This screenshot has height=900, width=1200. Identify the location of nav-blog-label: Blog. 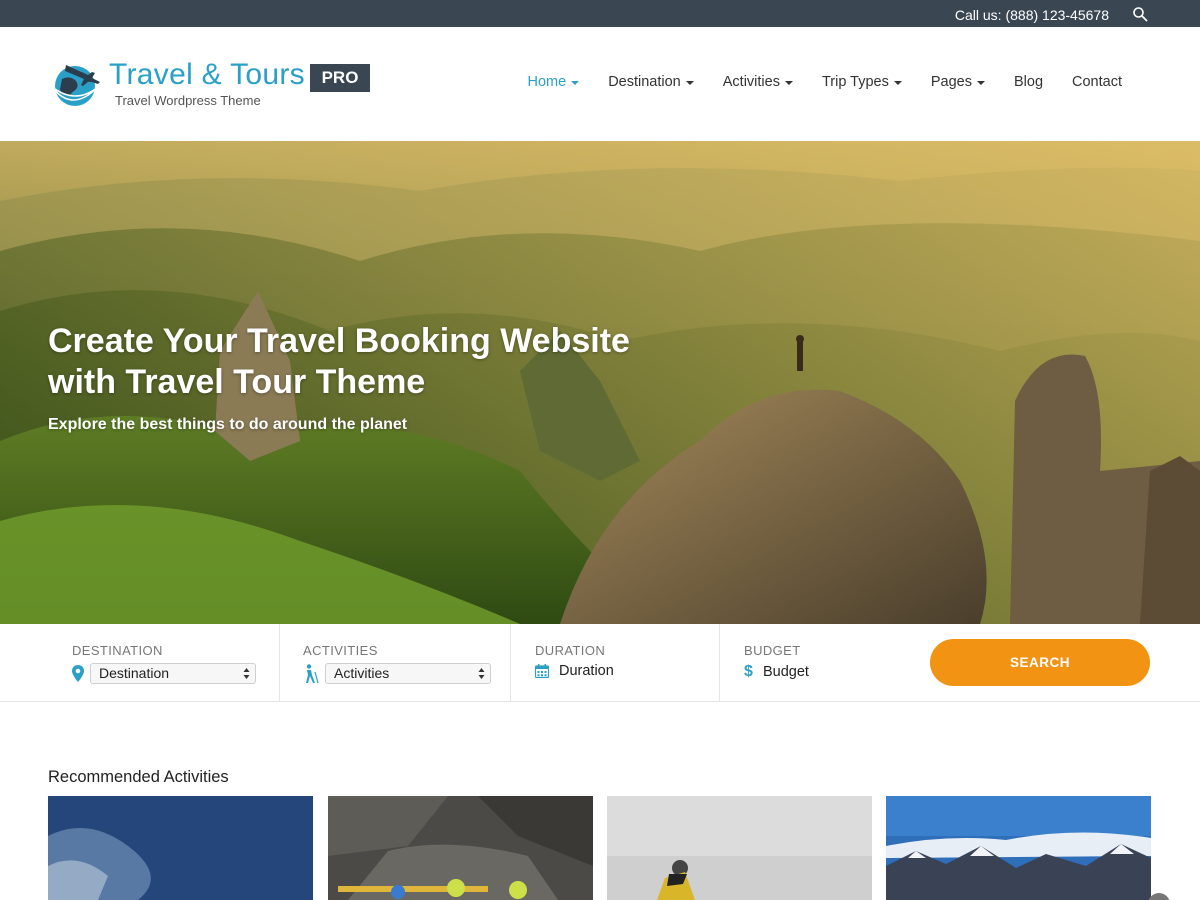
(1028, 82).